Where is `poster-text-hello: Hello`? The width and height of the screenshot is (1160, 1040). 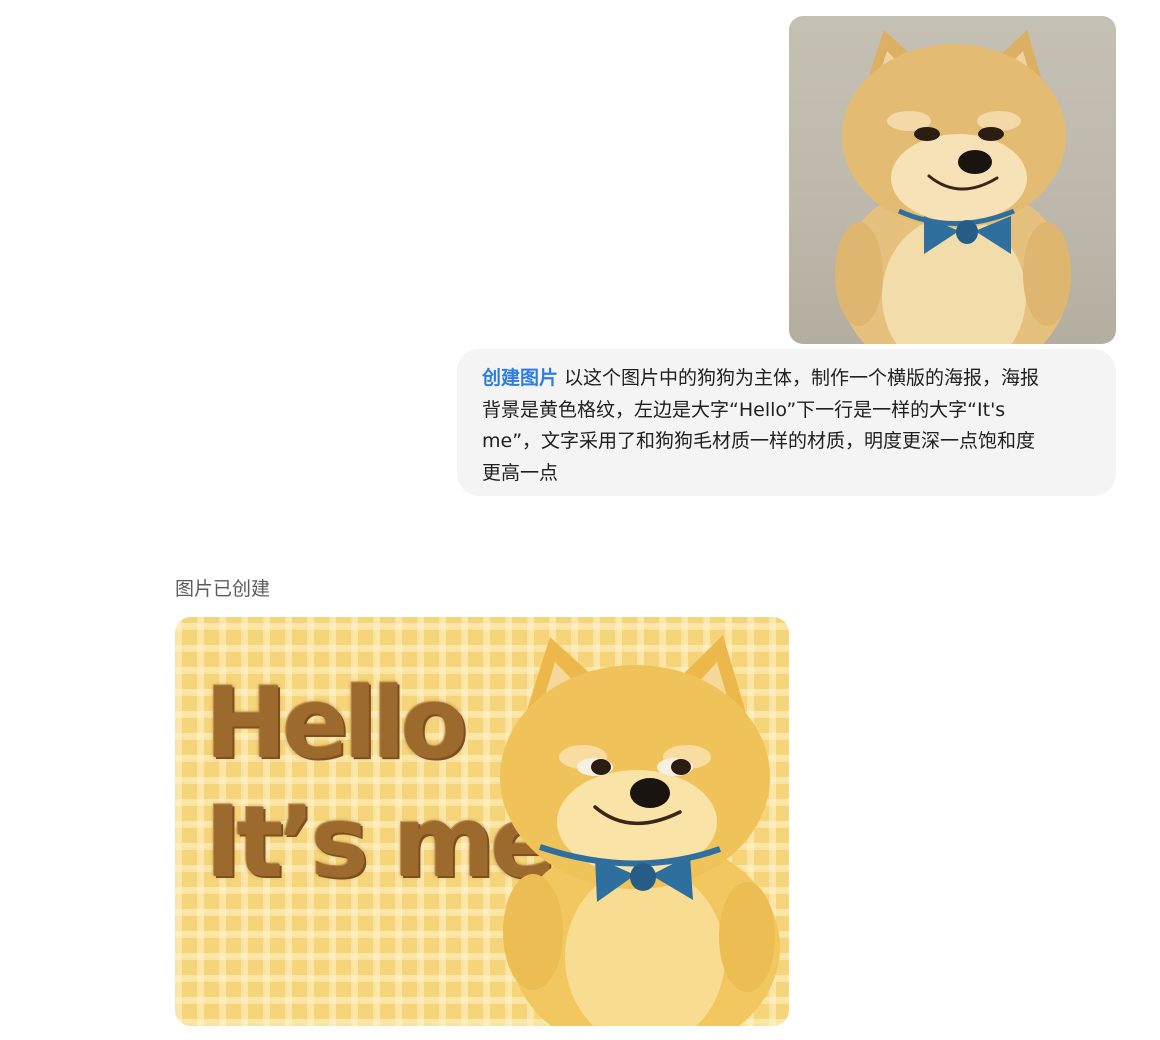
poster-text-hello: Hello is located at coordinates (336, 724).